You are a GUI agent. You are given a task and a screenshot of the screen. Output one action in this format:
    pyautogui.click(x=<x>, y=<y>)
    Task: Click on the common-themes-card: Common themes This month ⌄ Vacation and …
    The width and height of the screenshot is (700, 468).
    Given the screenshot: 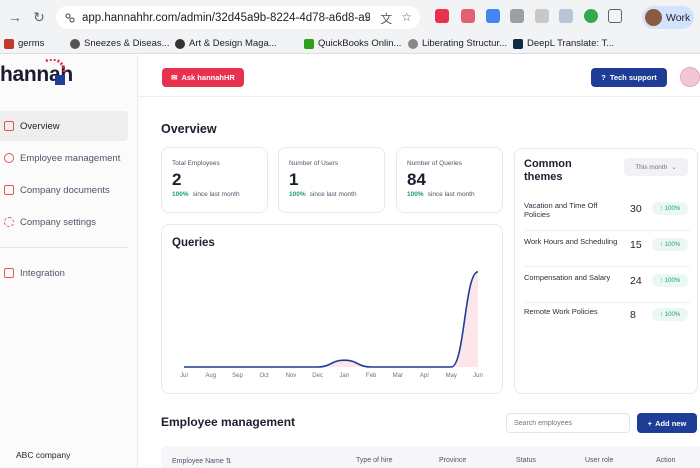 What is the action you would take?
    pyautogui.click(x=606, y=271)
    